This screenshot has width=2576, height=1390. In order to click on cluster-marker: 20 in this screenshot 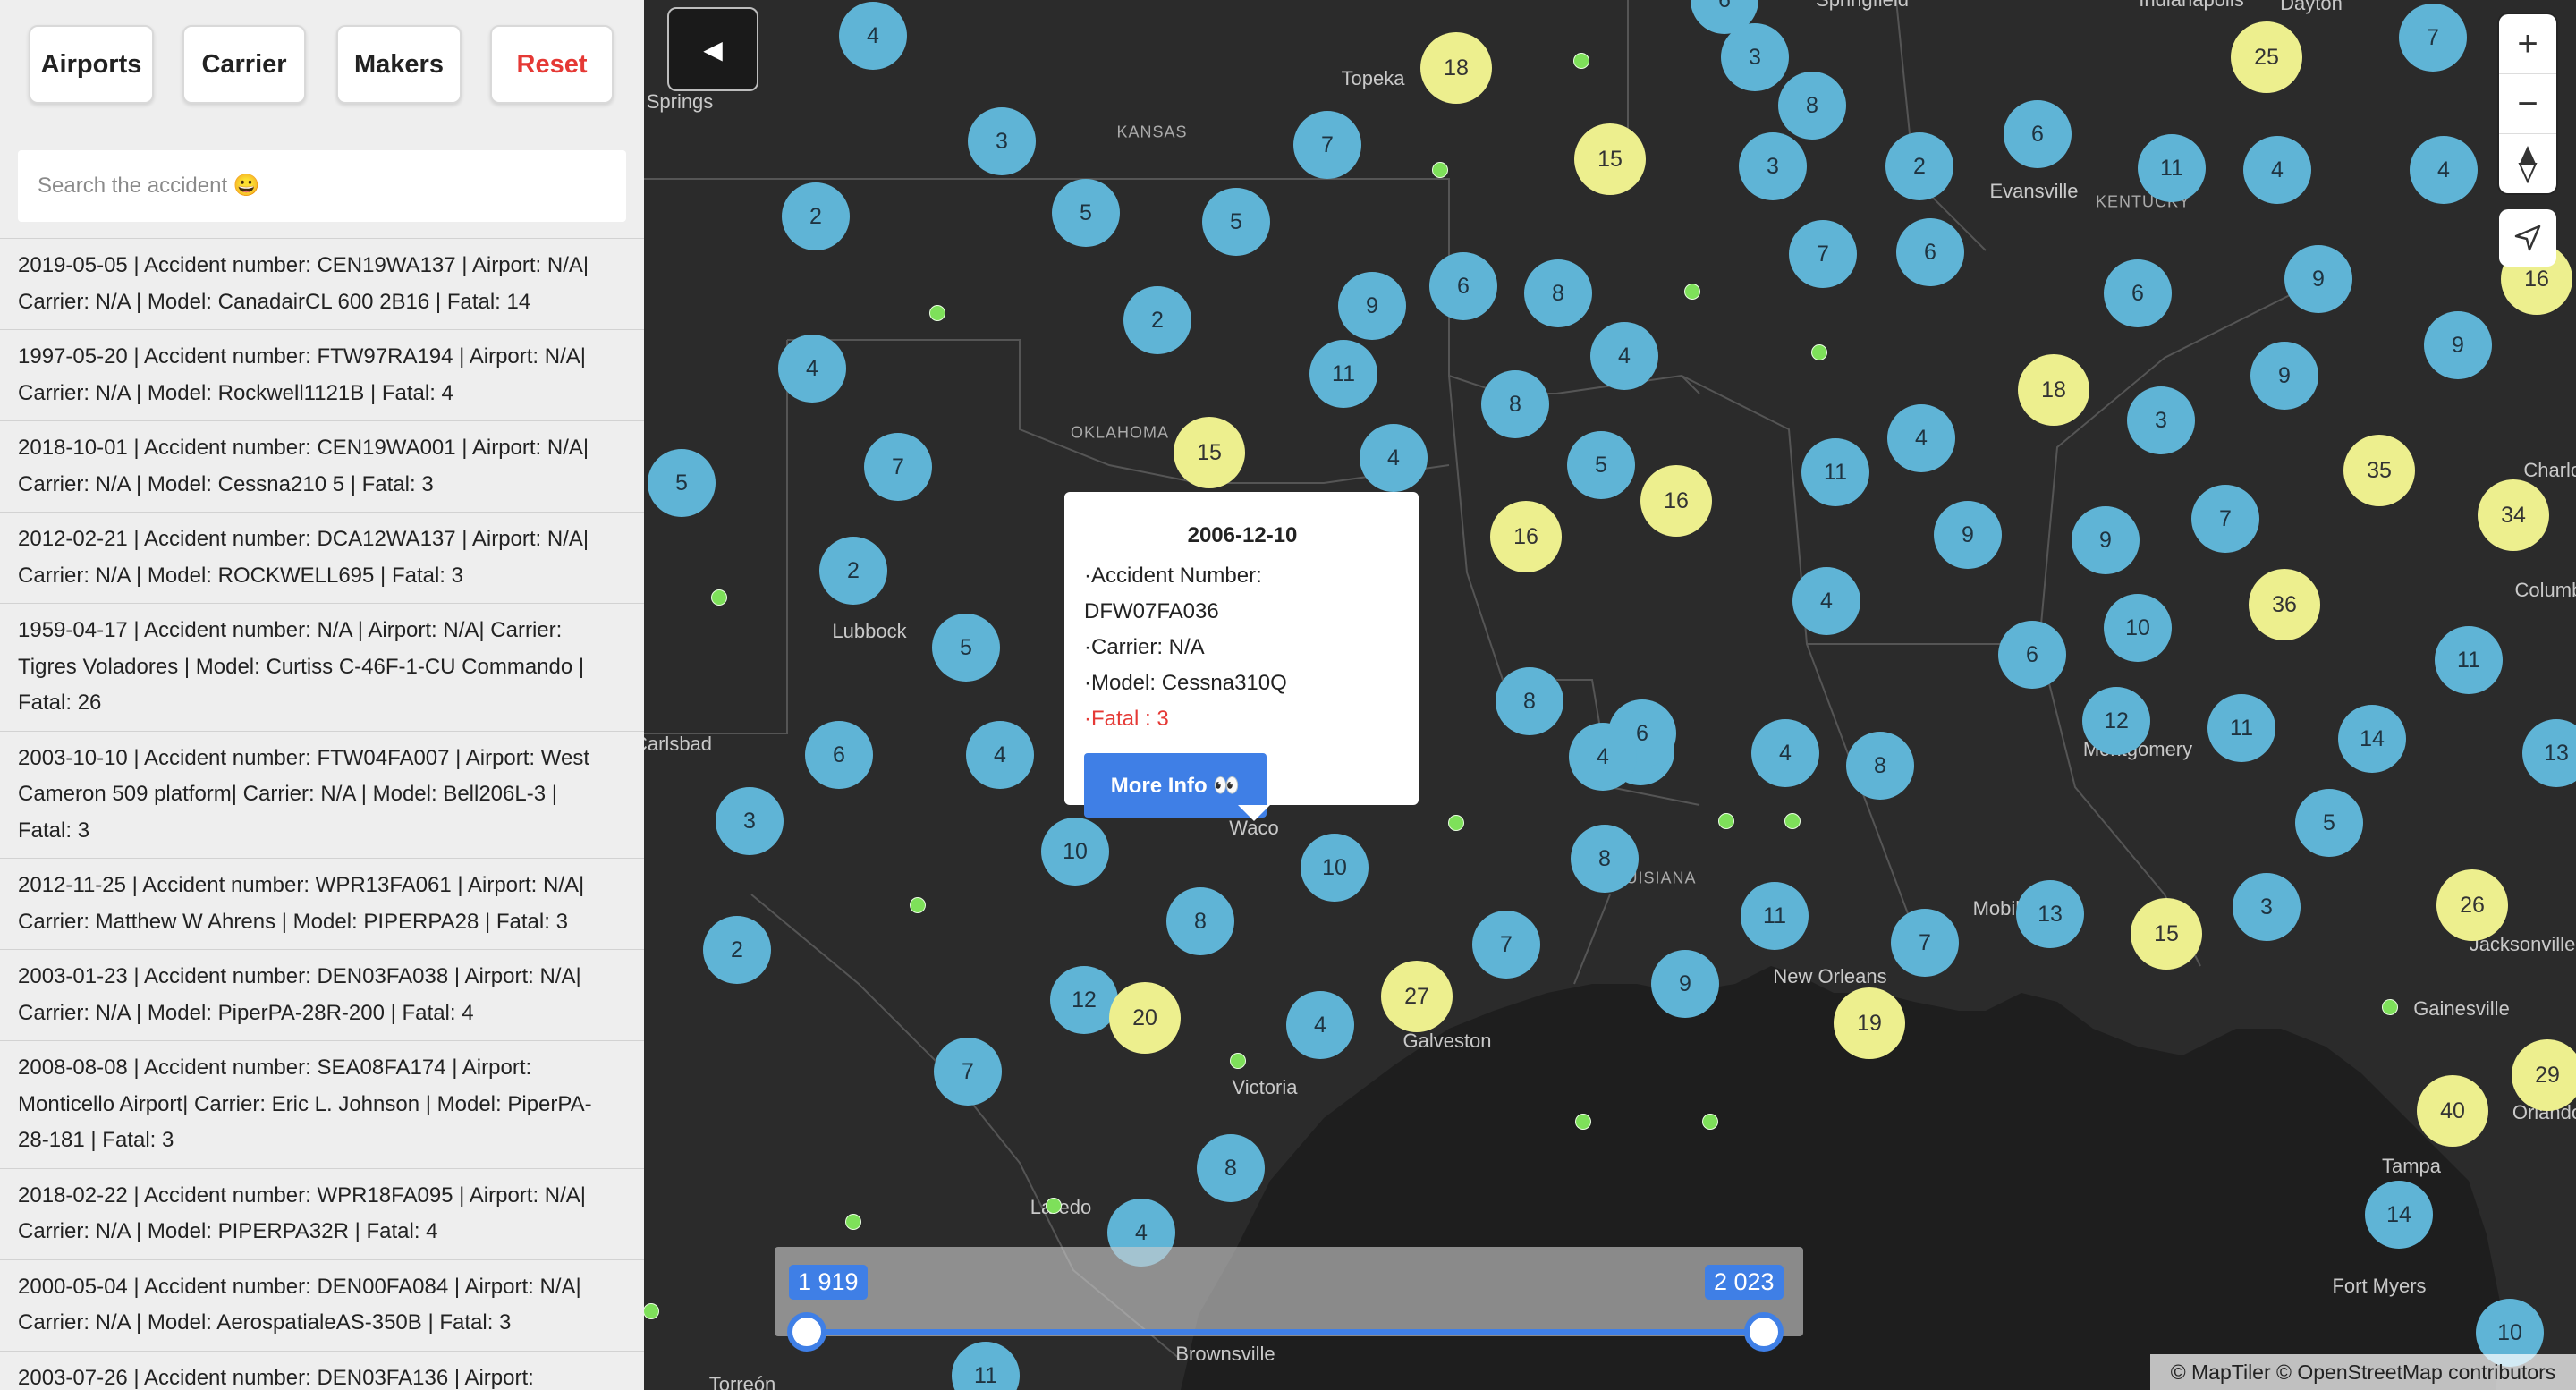, I will do `click(1145, 1018)`.